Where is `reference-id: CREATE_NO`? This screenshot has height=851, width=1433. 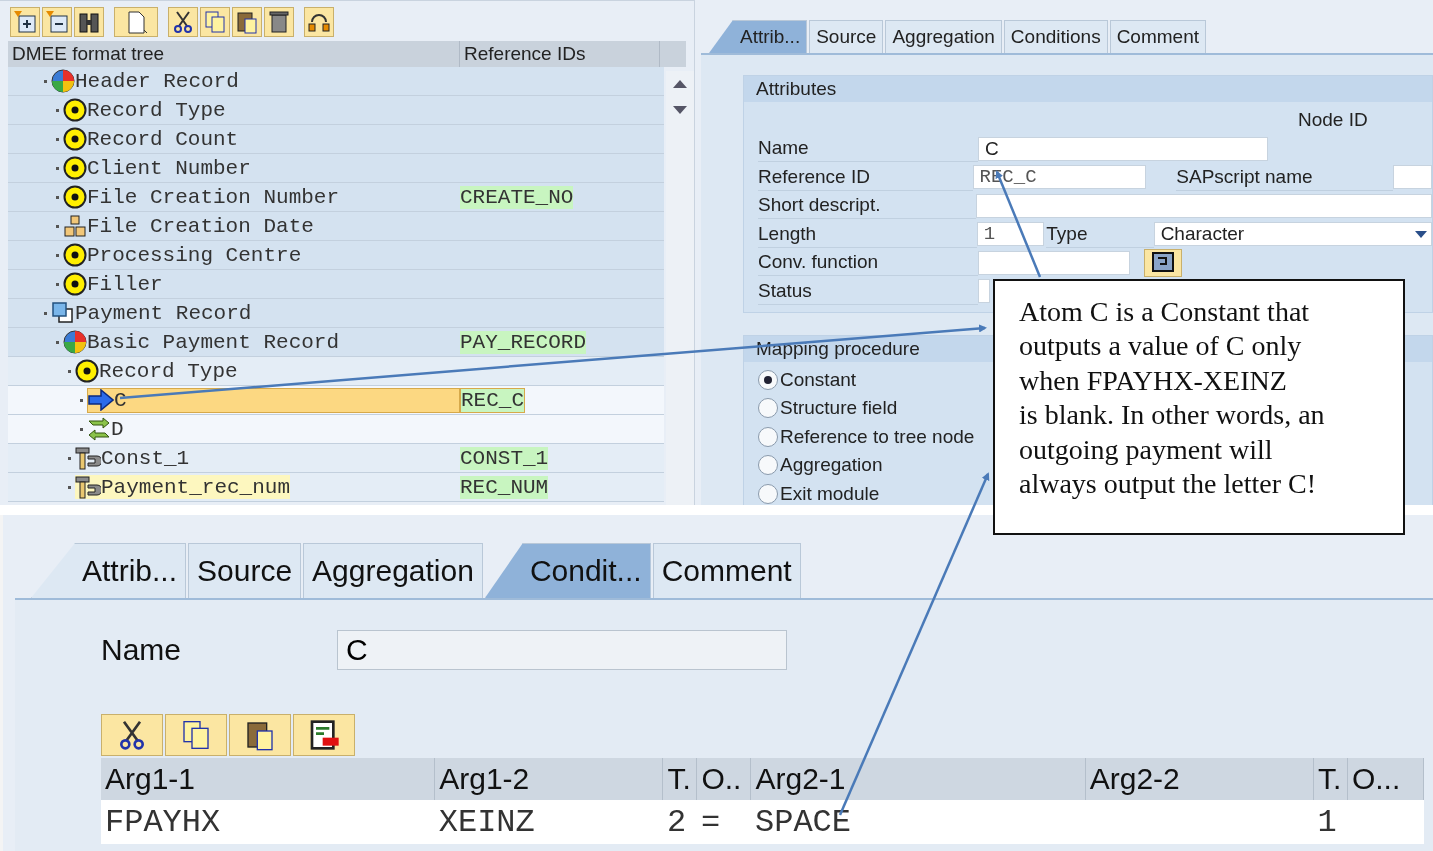 reference-id: CREATE_NO is located at coordinates (517, 197).